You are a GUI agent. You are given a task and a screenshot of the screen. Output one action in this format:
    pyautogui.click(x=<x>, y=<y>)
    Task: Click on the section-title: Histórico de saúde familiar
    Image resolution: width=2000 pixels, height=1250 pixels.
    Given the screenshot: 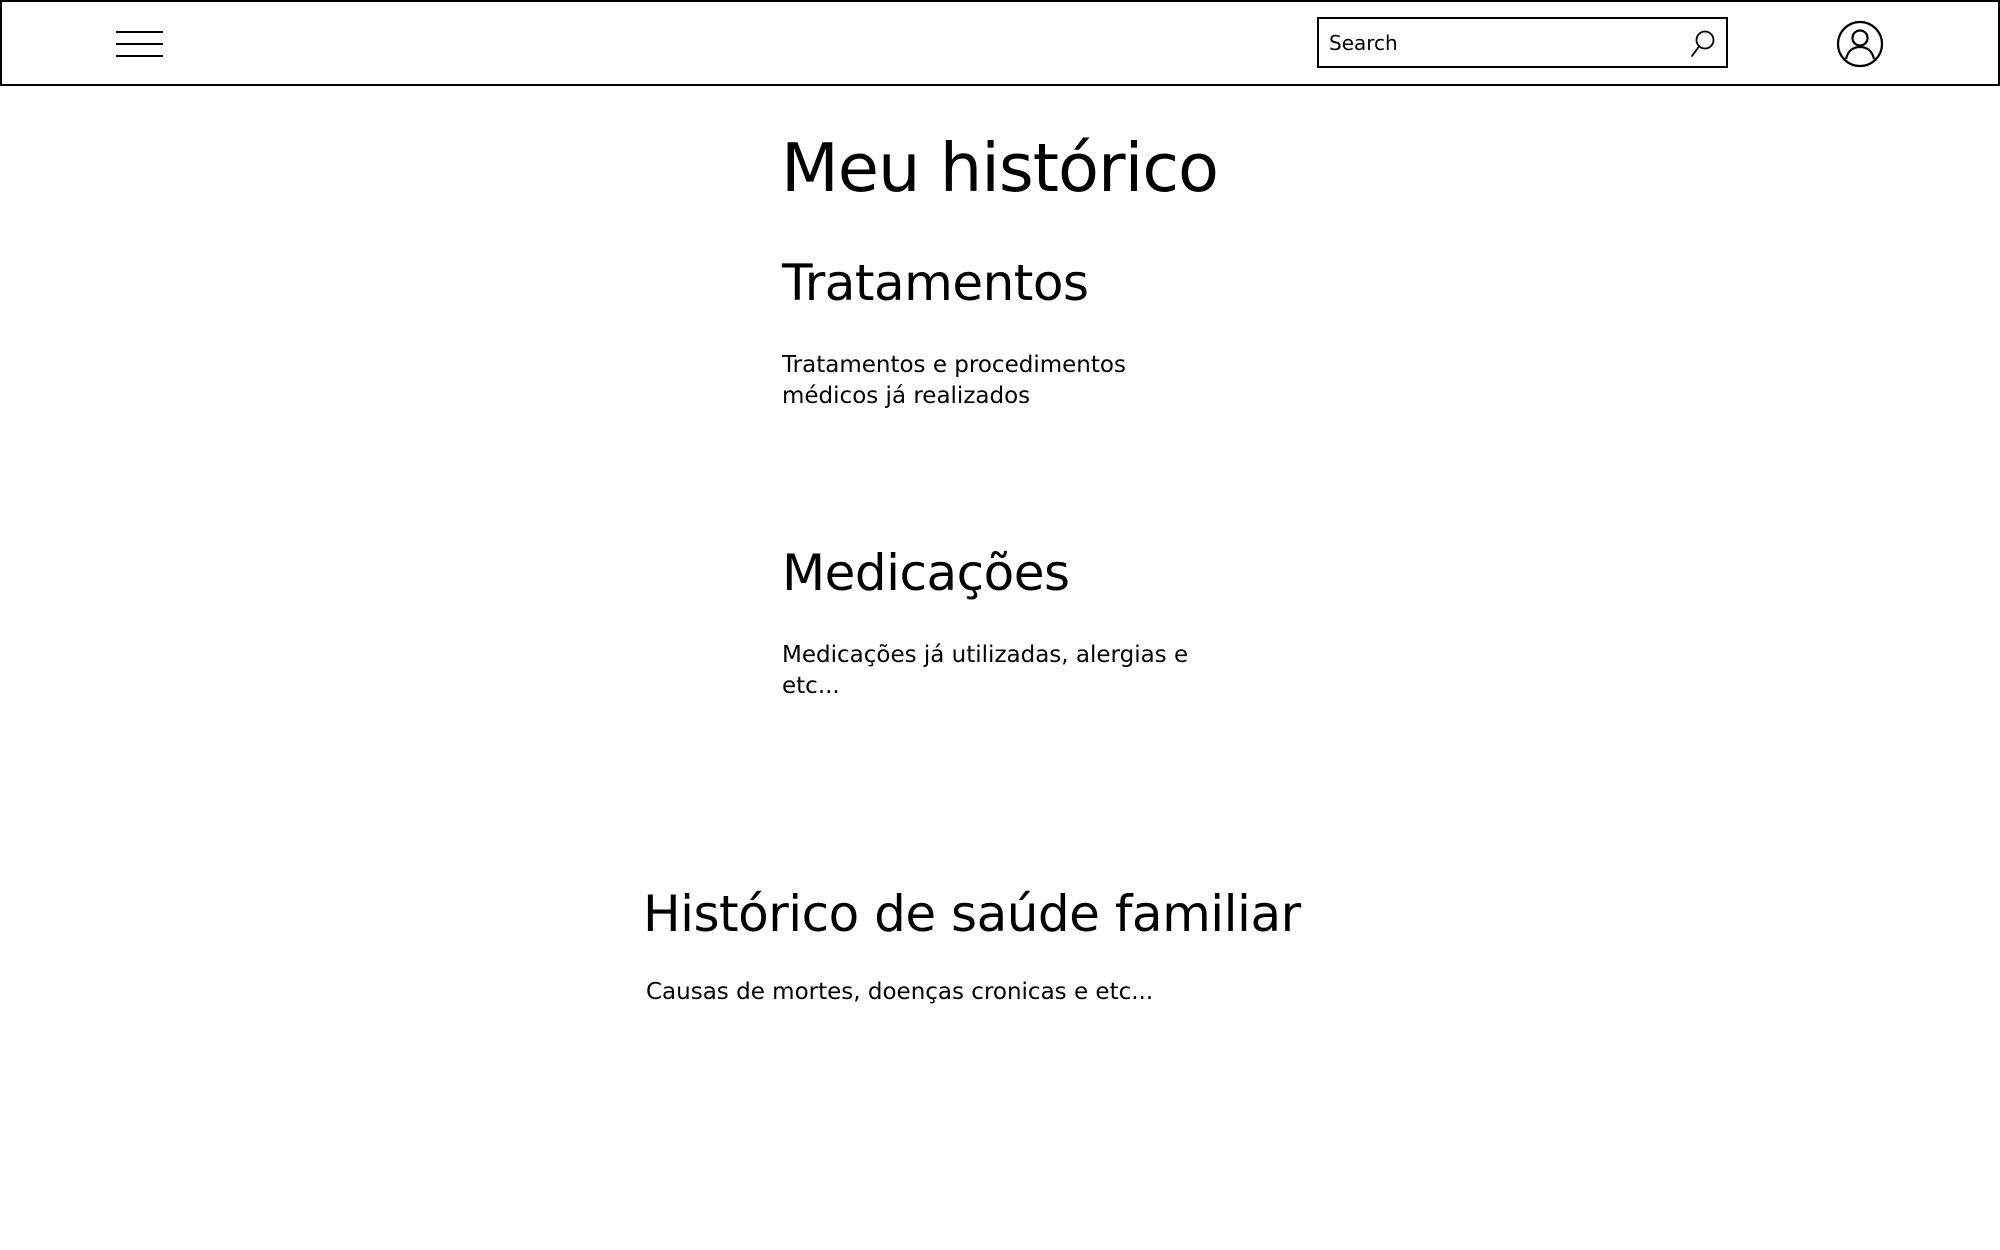 What is the action you would take?
    pyautogui.click(x=972, y=914)
    